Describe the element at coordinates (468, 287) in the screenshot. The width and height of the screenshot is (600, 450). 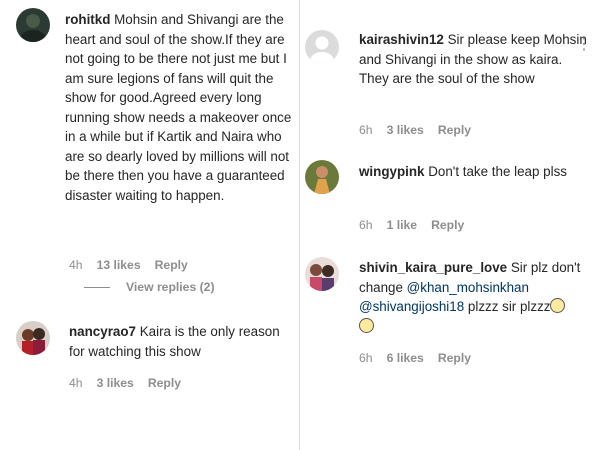
I see `mention-link: @khan_mohsinkhan` at that location.